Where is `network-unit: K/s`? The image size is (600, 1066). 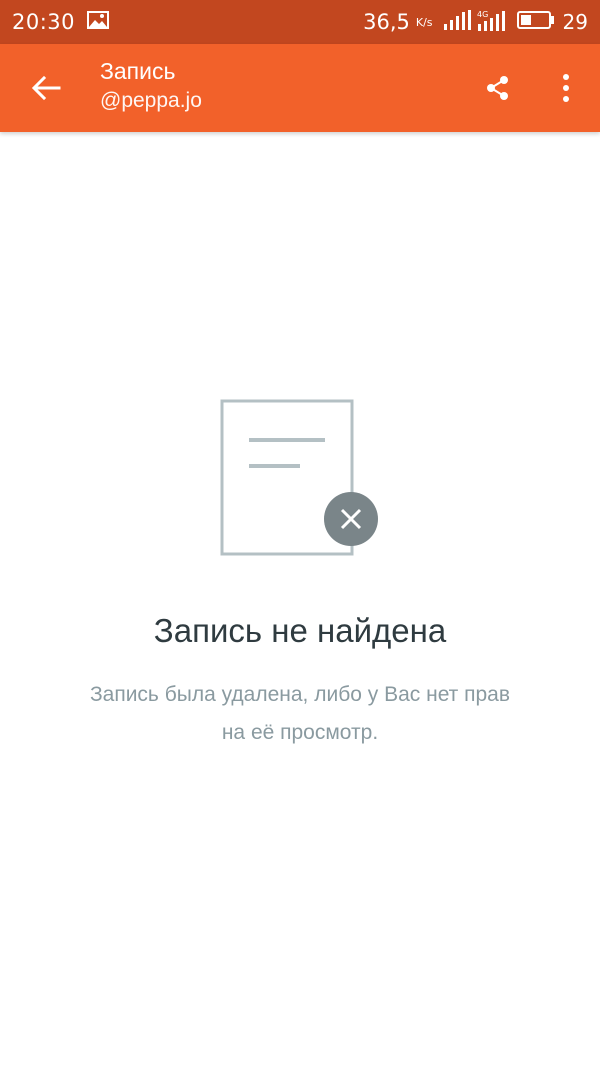
network-unit: K/s is located at coordinates (424, 22).